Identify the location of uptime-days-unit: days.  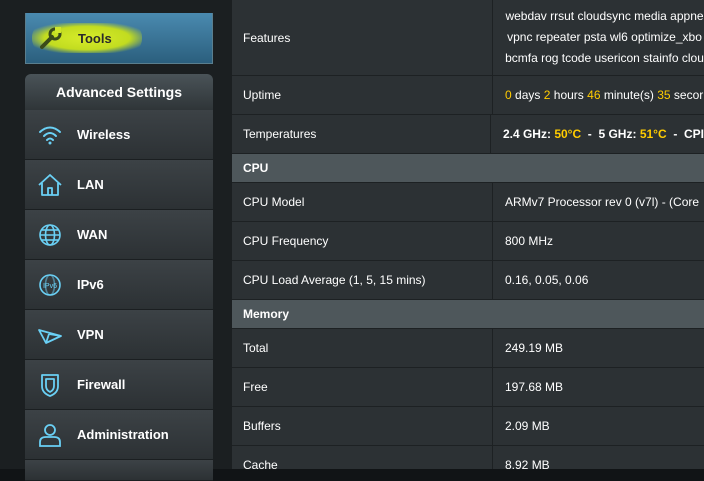
(528, 95).